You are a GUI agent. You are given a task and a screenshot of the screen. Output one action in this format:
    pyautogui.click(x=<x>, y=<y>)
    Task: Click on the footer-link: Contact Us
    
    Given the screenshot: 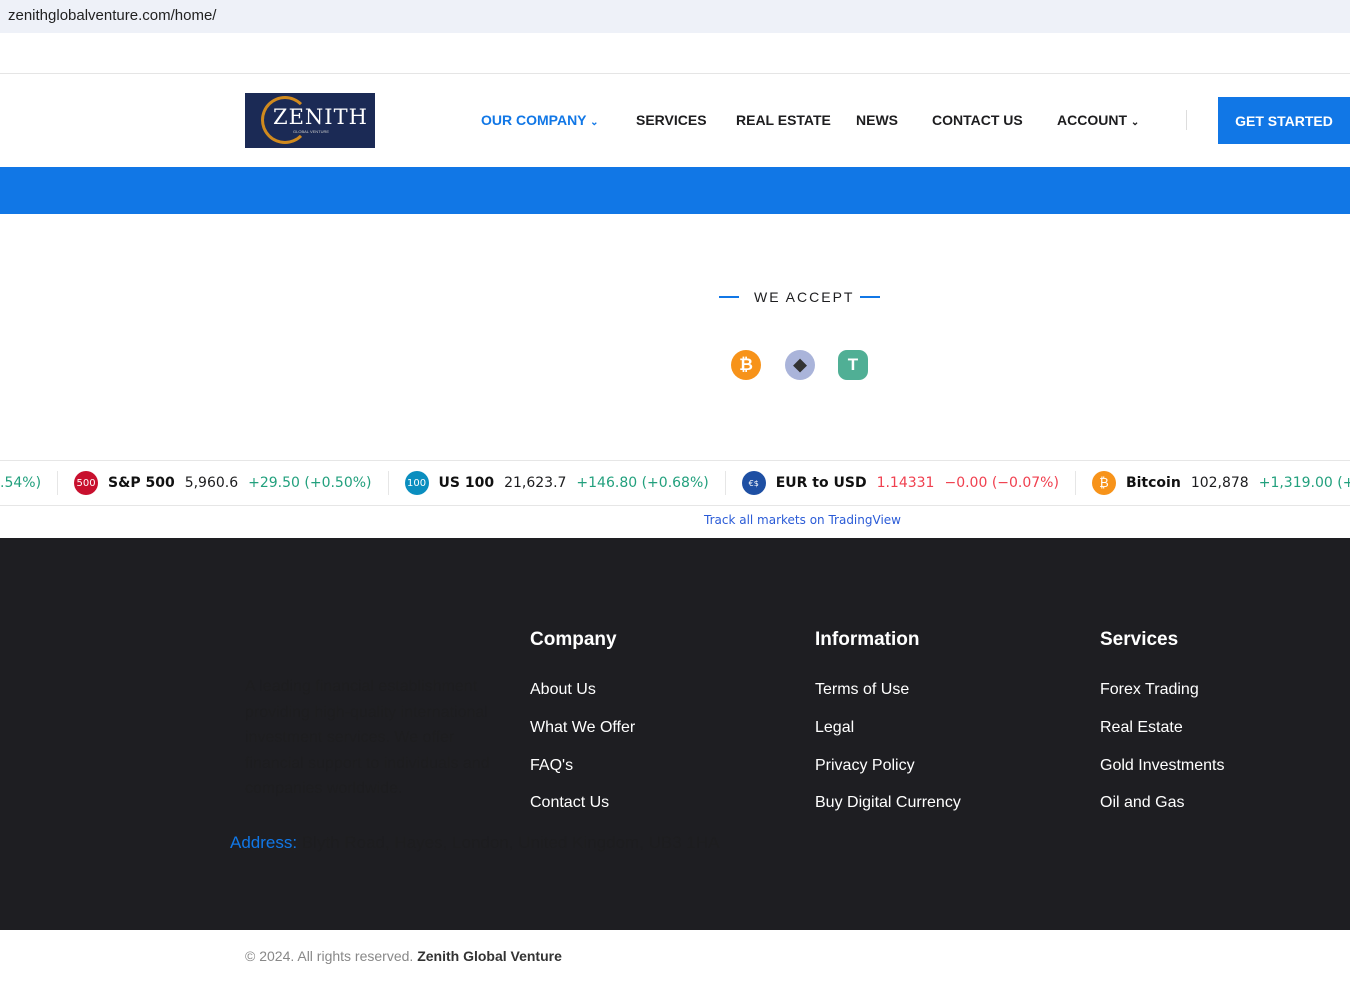 What is the action you would take?
    pyautogui.click(x=569, y=803)
    